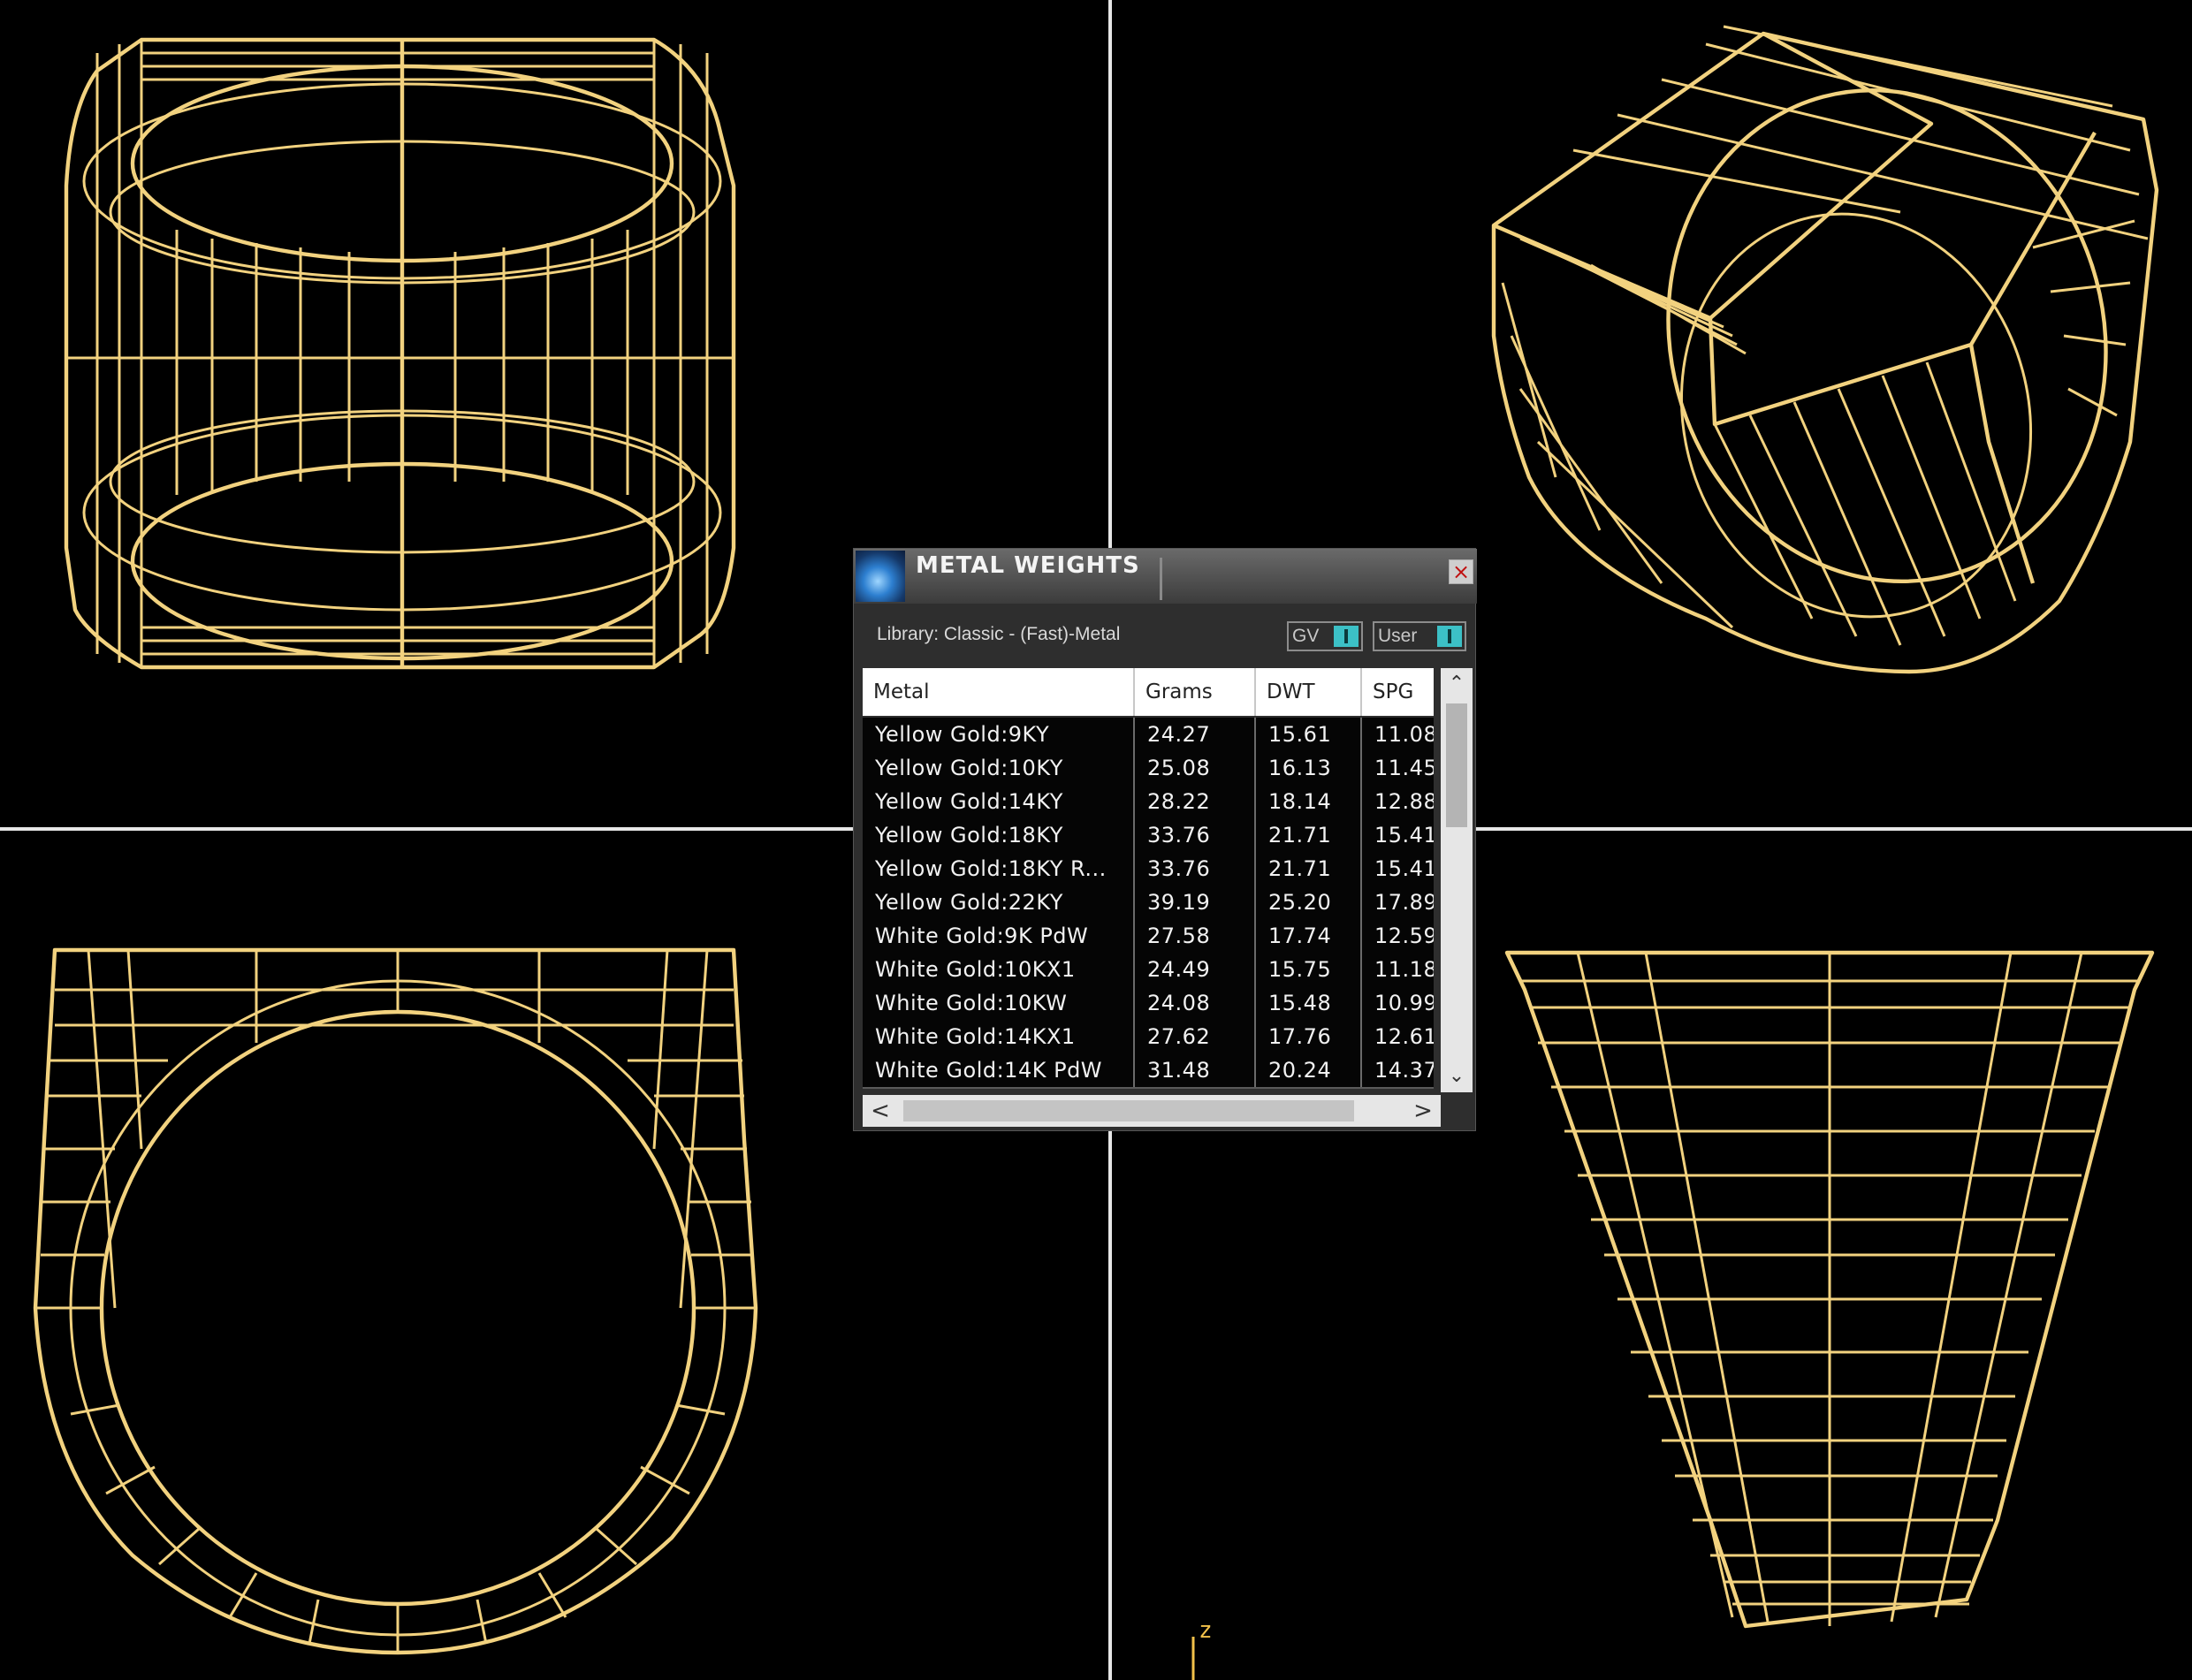  What do you see at coordinates (999, 801) in the screenshot?
I see `table-cell-metal: Yellow Gold:14KY` at bounding box center [999, 801].